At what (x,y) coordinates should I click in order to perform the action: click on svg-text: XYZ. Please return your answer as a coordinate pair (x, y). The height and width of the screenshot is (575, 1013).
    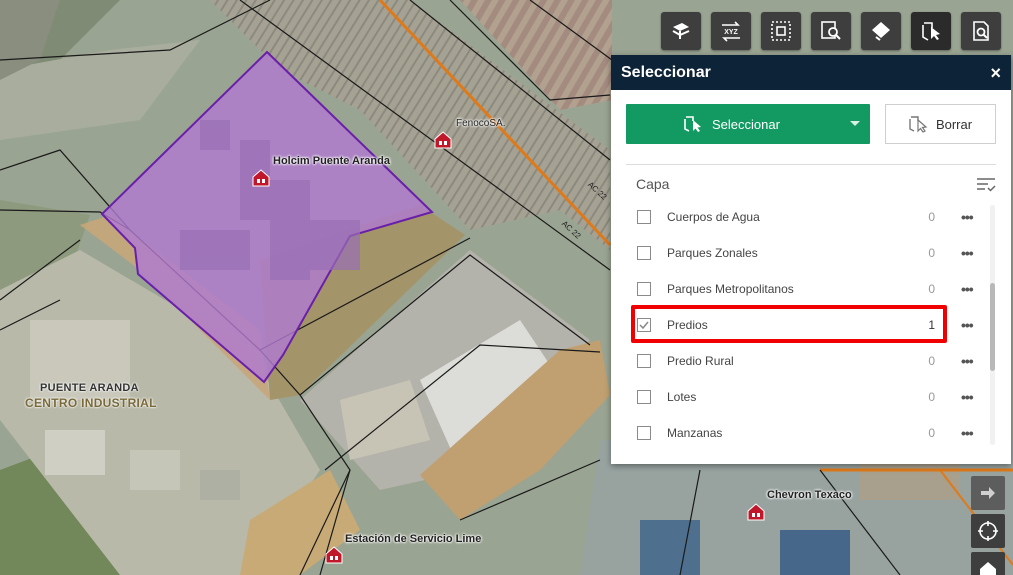
    Looking at the image, I should click on (731, 32).